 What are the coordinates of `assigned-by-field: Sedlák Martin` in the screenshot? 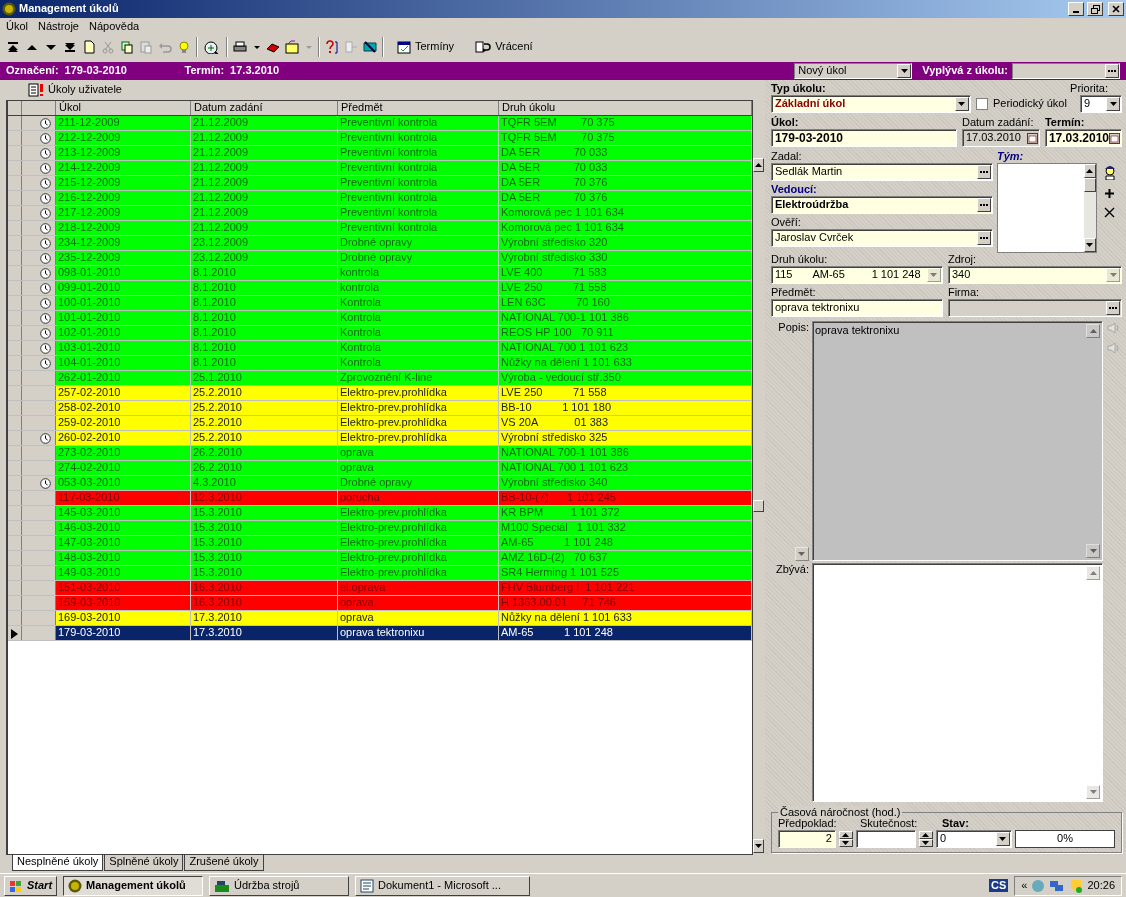 It's located at (881, 172).